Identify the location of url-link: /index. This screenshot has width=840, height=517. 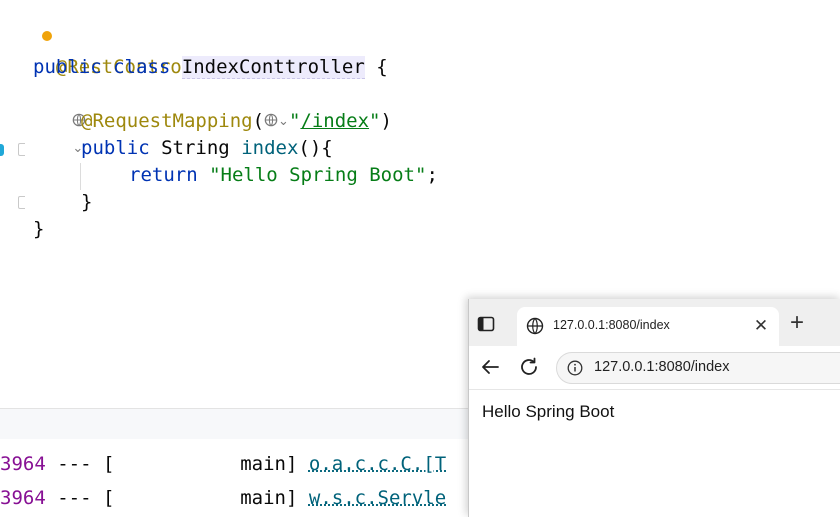
(334, 121).